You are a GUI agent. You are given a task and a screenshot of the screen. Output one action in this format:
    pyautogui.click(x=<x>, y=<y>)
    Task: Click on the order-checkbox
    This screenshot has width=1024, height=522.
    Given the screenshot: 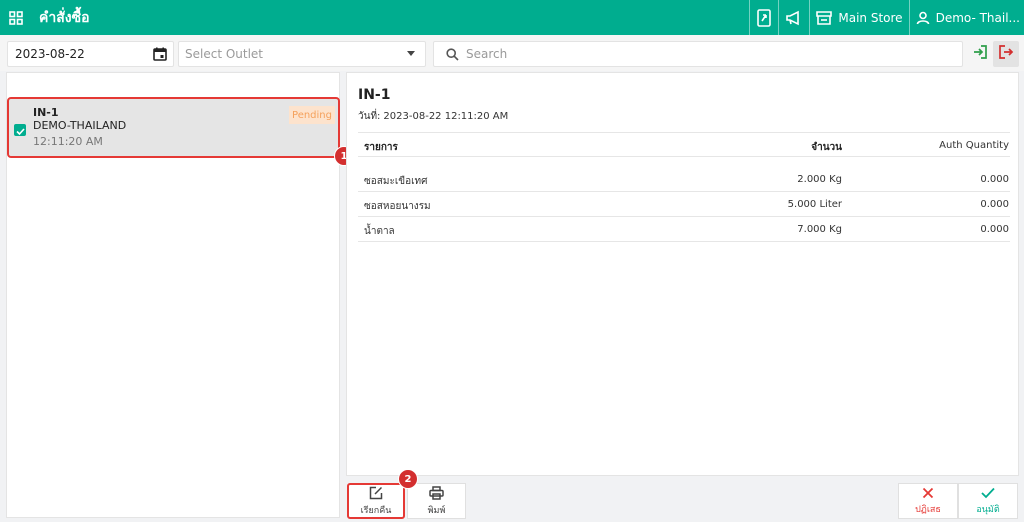 What is the action you would take?
    pyautogui.click(x=20, y=130)
    